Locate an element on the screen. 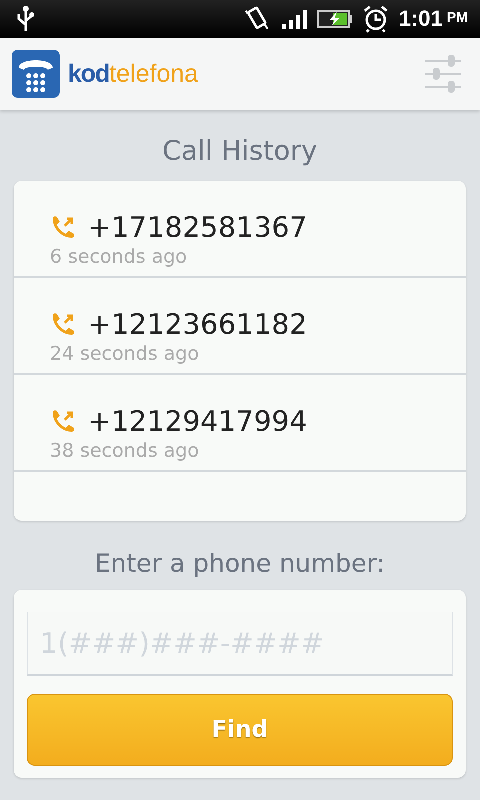 The height and width of the screenshot is (800, 480). call-history-item: +12129417994 38 seconds ago is located at coordinates (240, 423).